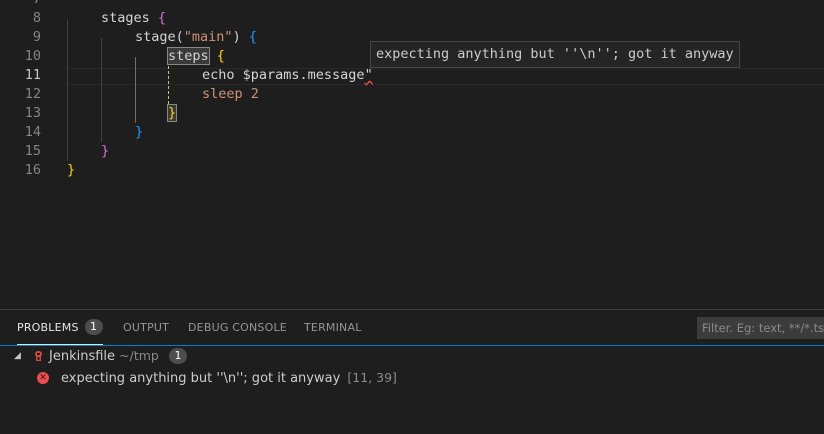 The width and height of the screenshot is (824, 434). I want to click on line-number: 10, so click(32, 56).